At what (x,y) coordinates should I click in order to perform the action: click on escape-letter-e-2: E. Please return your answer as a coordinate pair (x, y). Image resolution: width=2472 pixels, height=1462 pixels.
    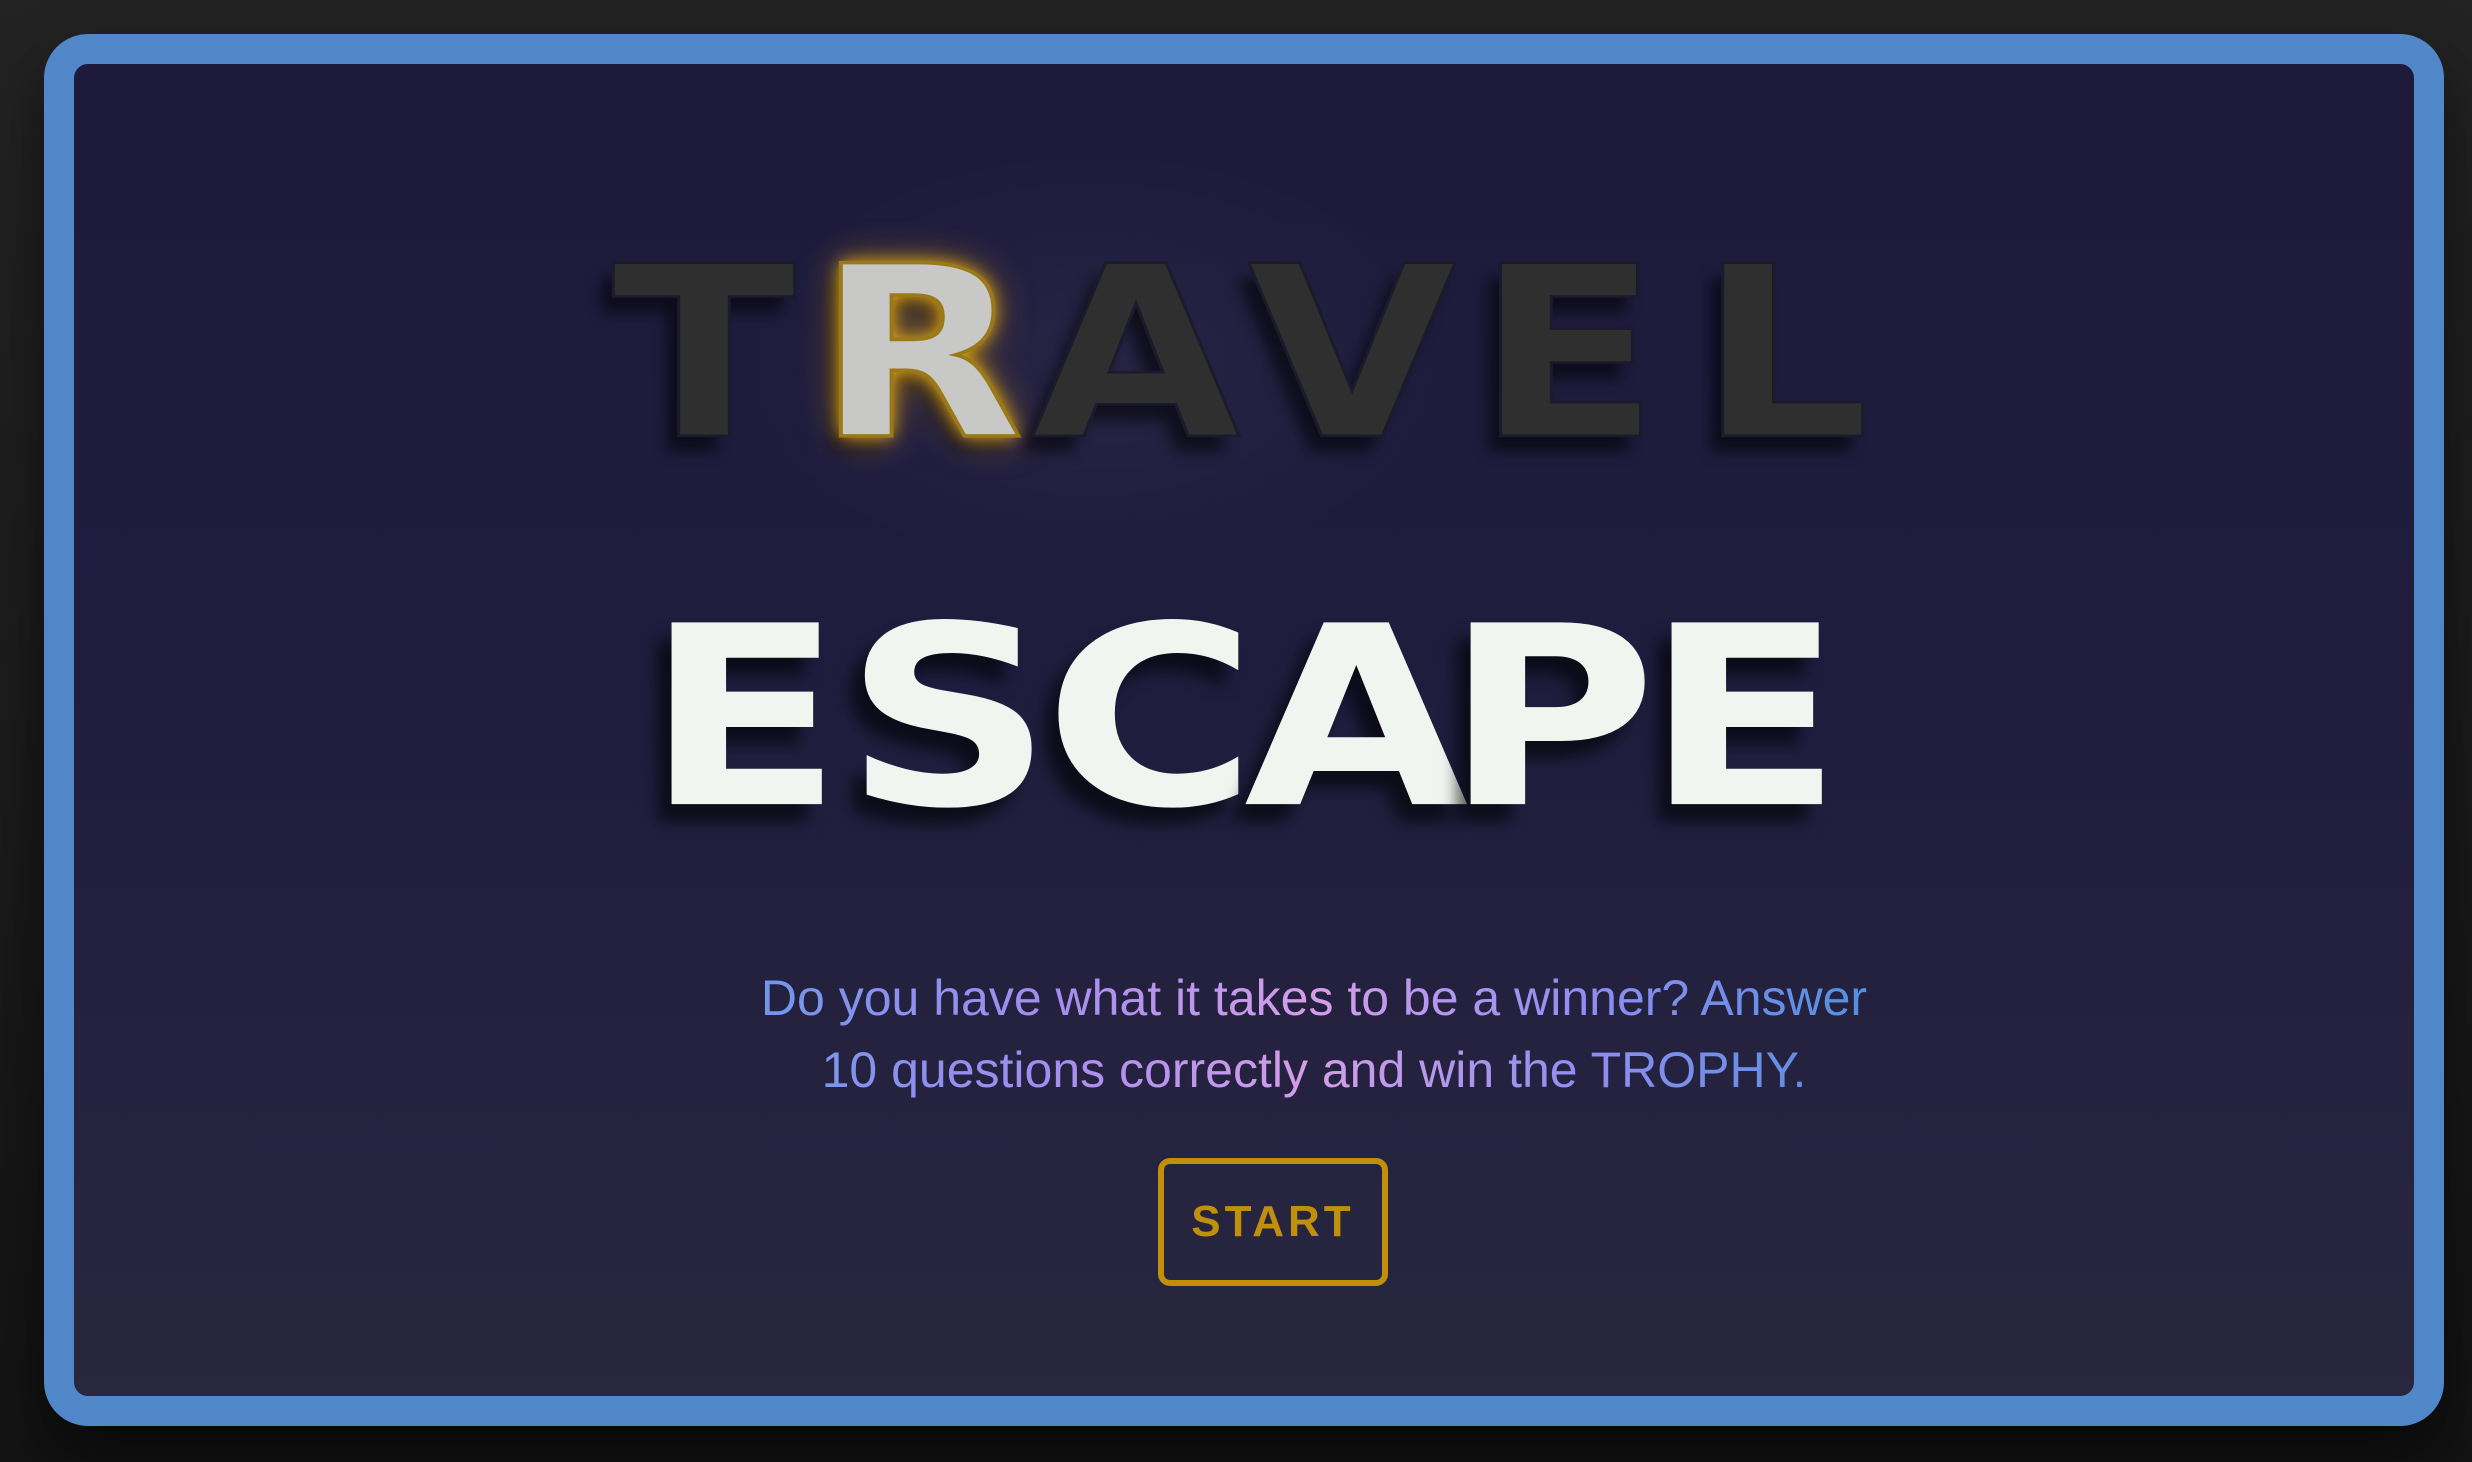
    Looking at the image, I should click on (1744, 718).